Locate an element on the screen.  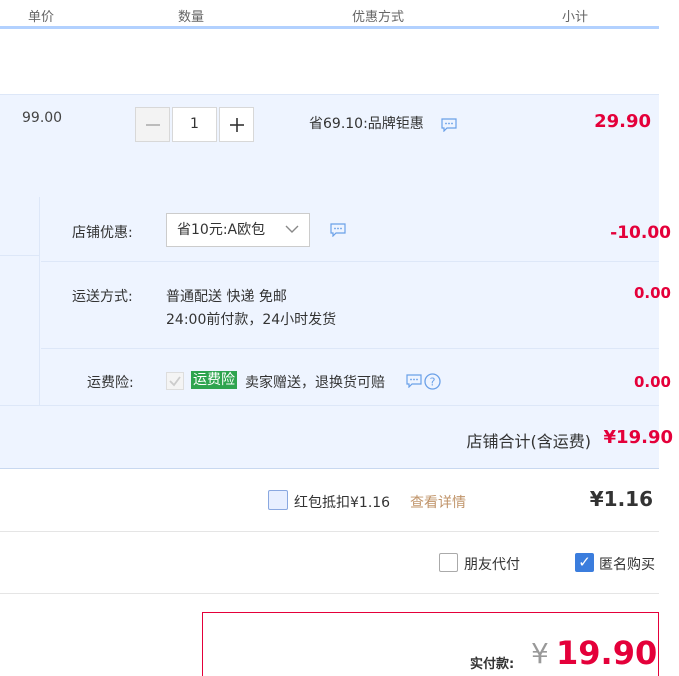
header-unit-price: 单价 is located at coordinates (41, 17).